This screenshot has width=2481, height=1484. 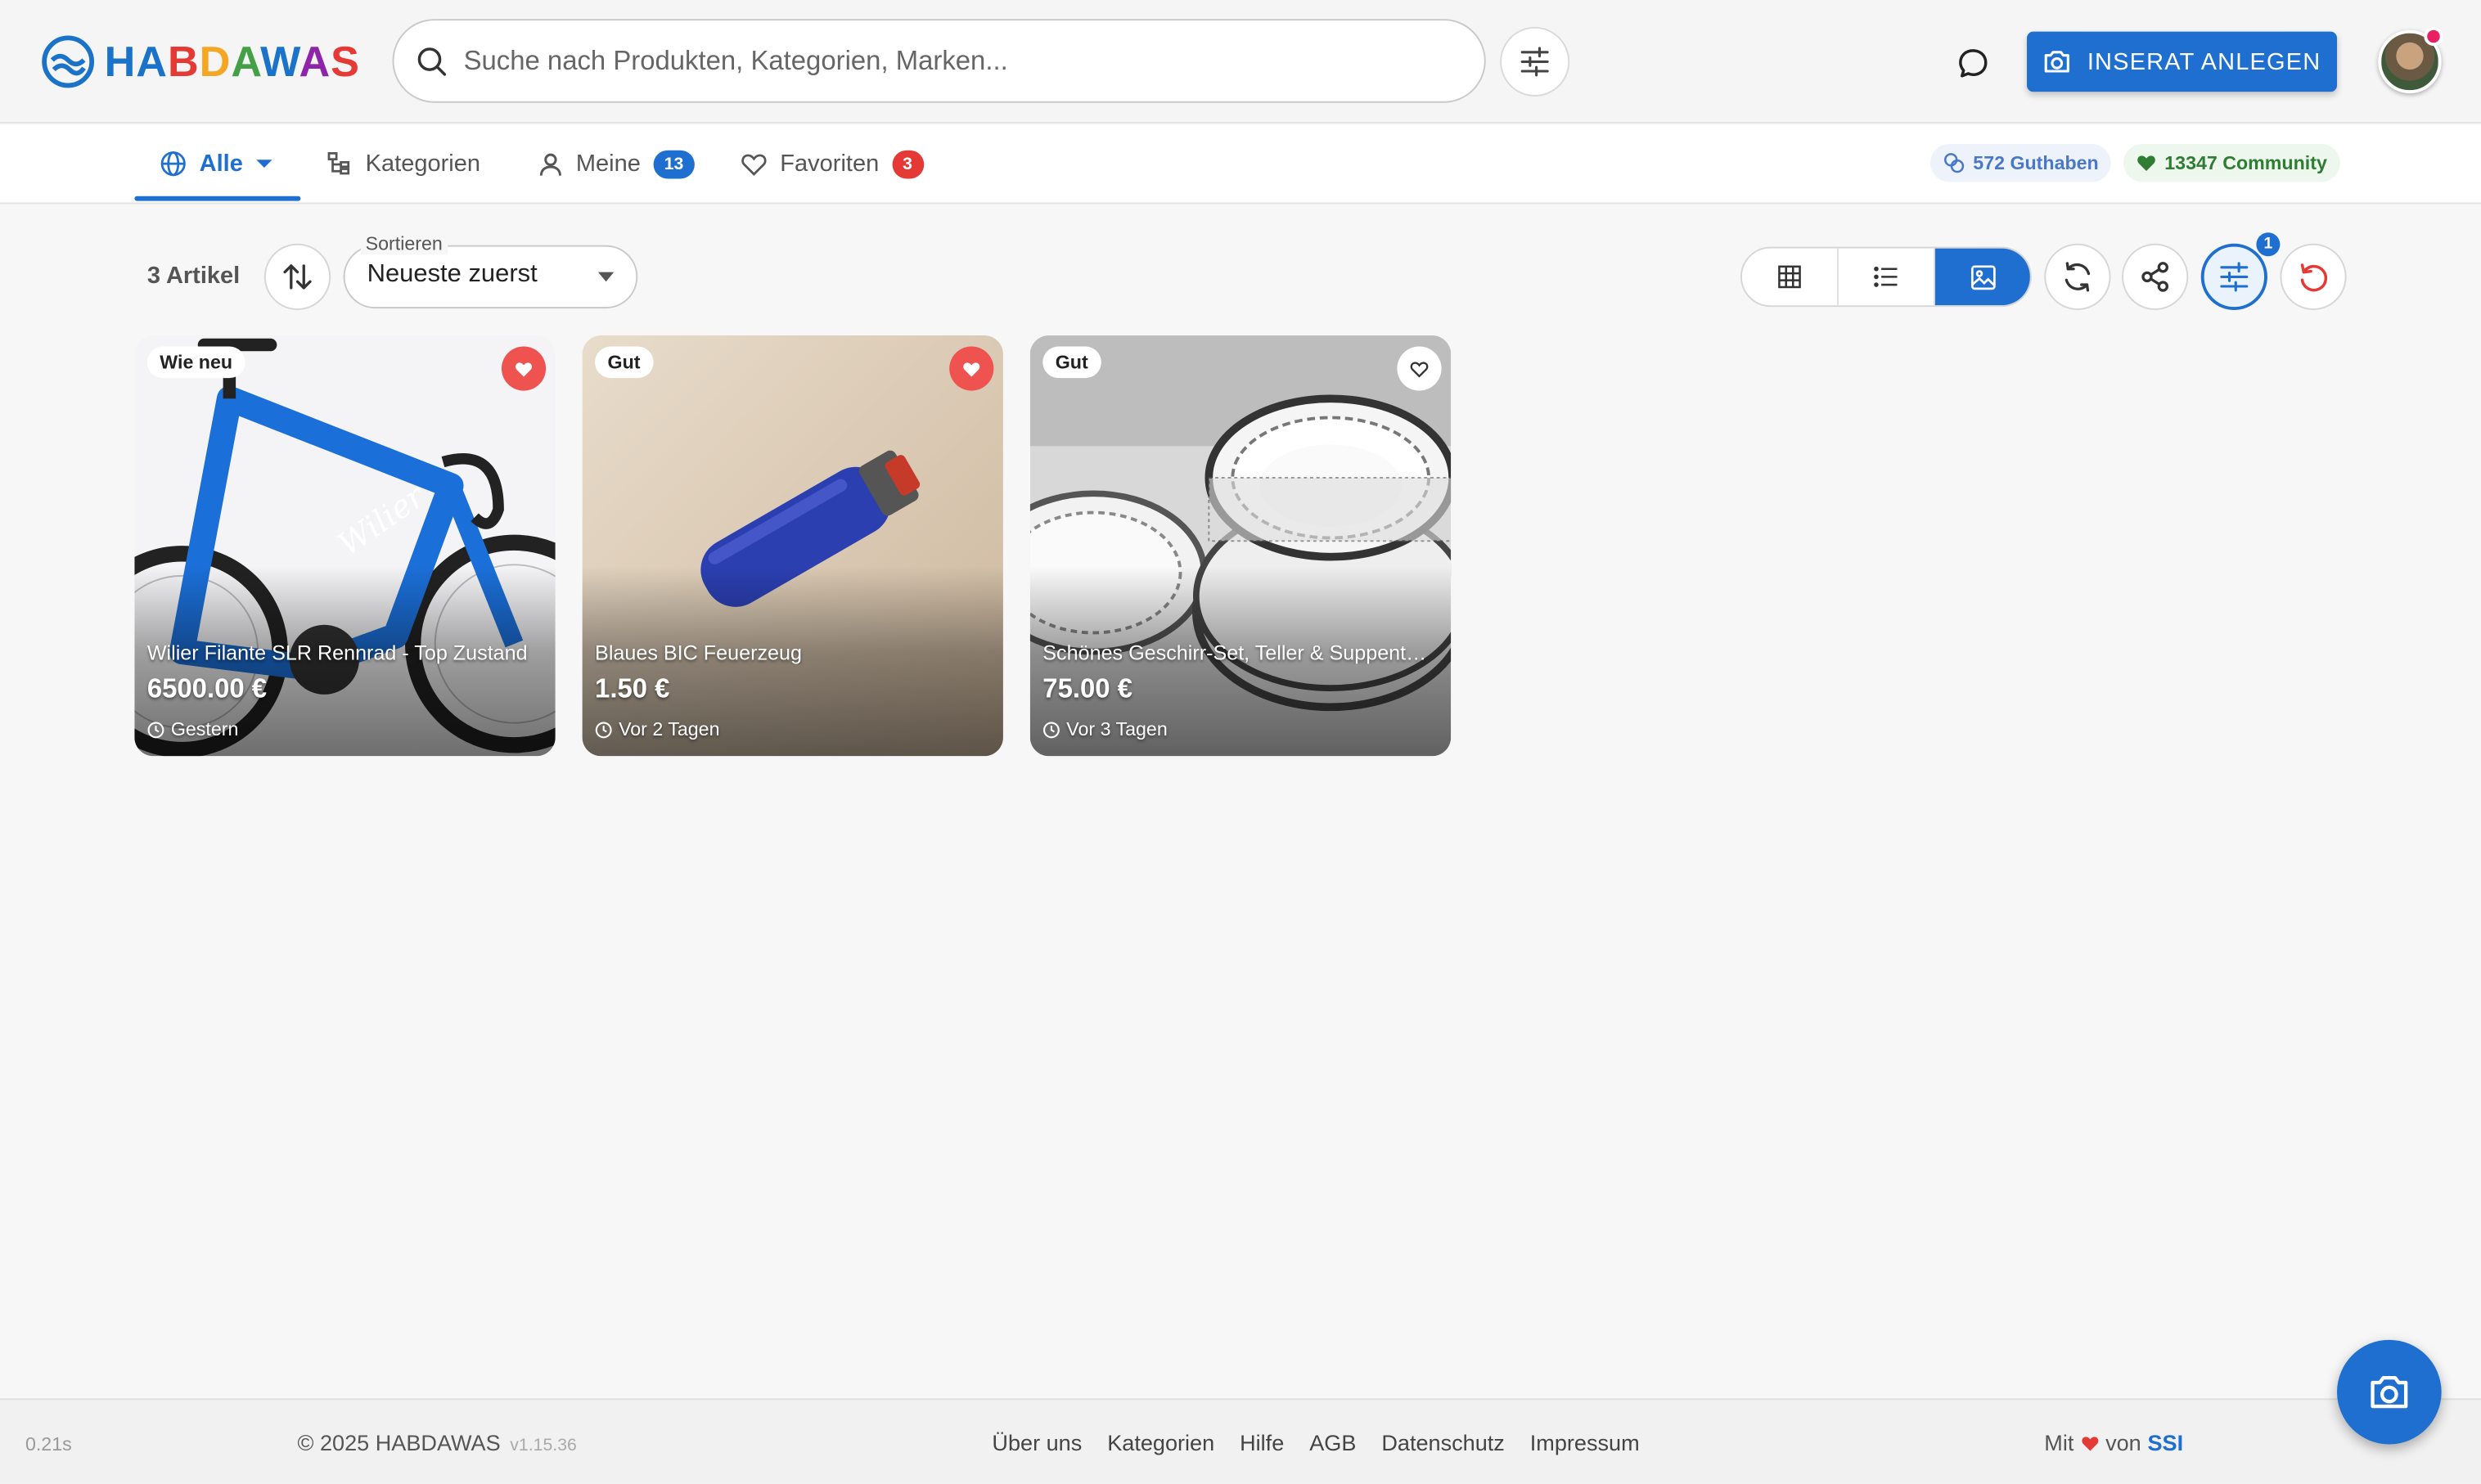 I want to click on sort-caret-icon, so click(x=606, y=277).